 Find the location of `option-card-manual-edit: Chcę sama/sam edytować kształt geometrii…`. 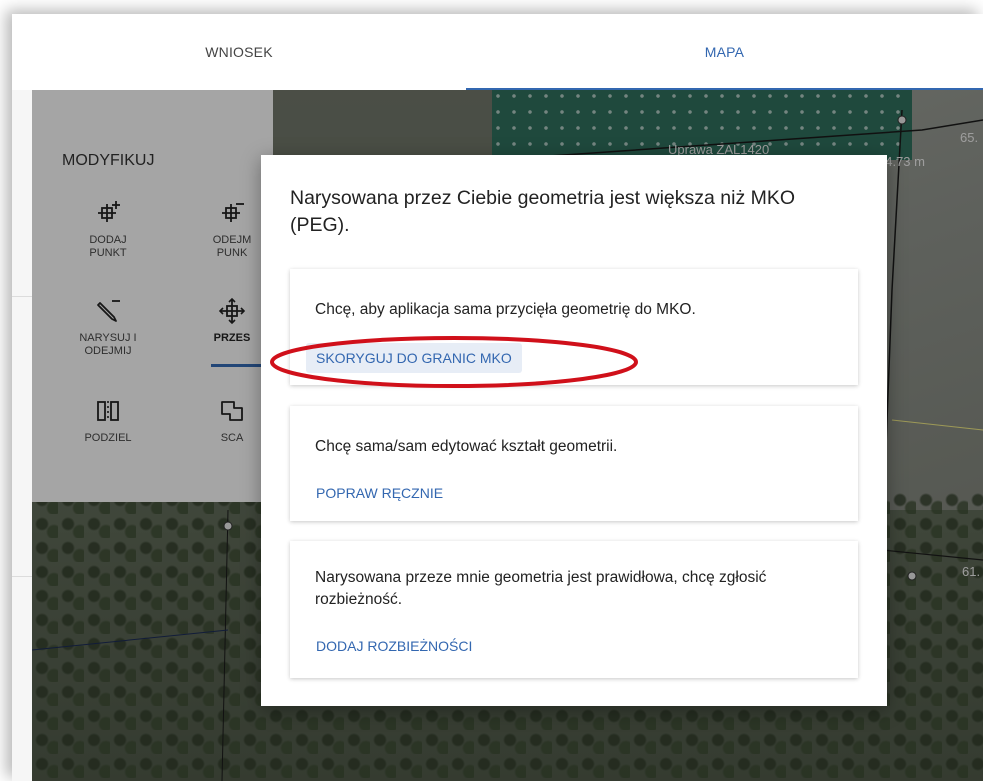

option-card-manual-edit: Chcę sama/sam edytować kształt geometrii… is located at coordinates (574, 463).